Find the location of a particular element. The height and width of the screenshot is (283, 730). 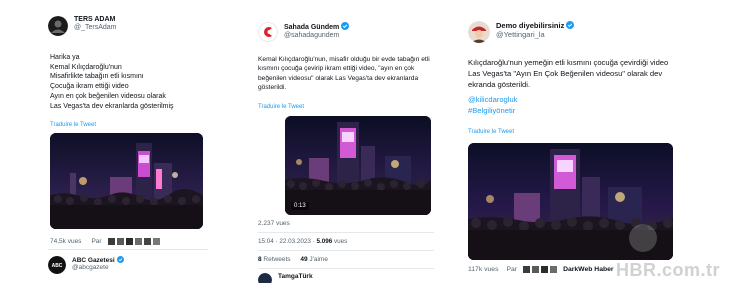

tweet-header: TERS ADAM @_TersAdam is located at coordinates (82, 26).